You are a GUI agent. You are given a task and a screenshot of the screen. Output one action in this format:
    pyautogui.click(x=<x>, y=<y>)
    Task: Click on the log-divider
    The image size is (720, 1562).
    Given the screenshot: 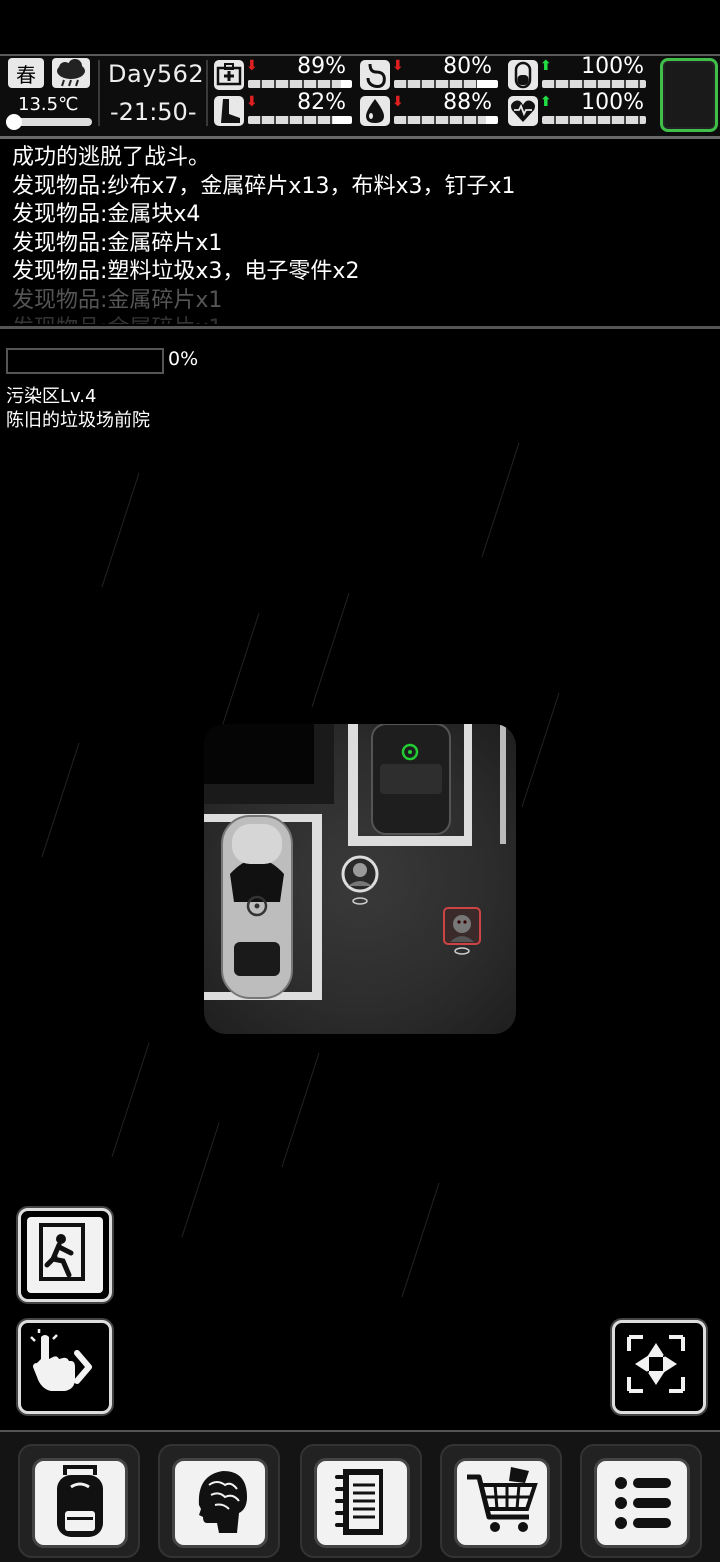 What is the action you would take?
    pyautogui.click(x=360, y=327)
    